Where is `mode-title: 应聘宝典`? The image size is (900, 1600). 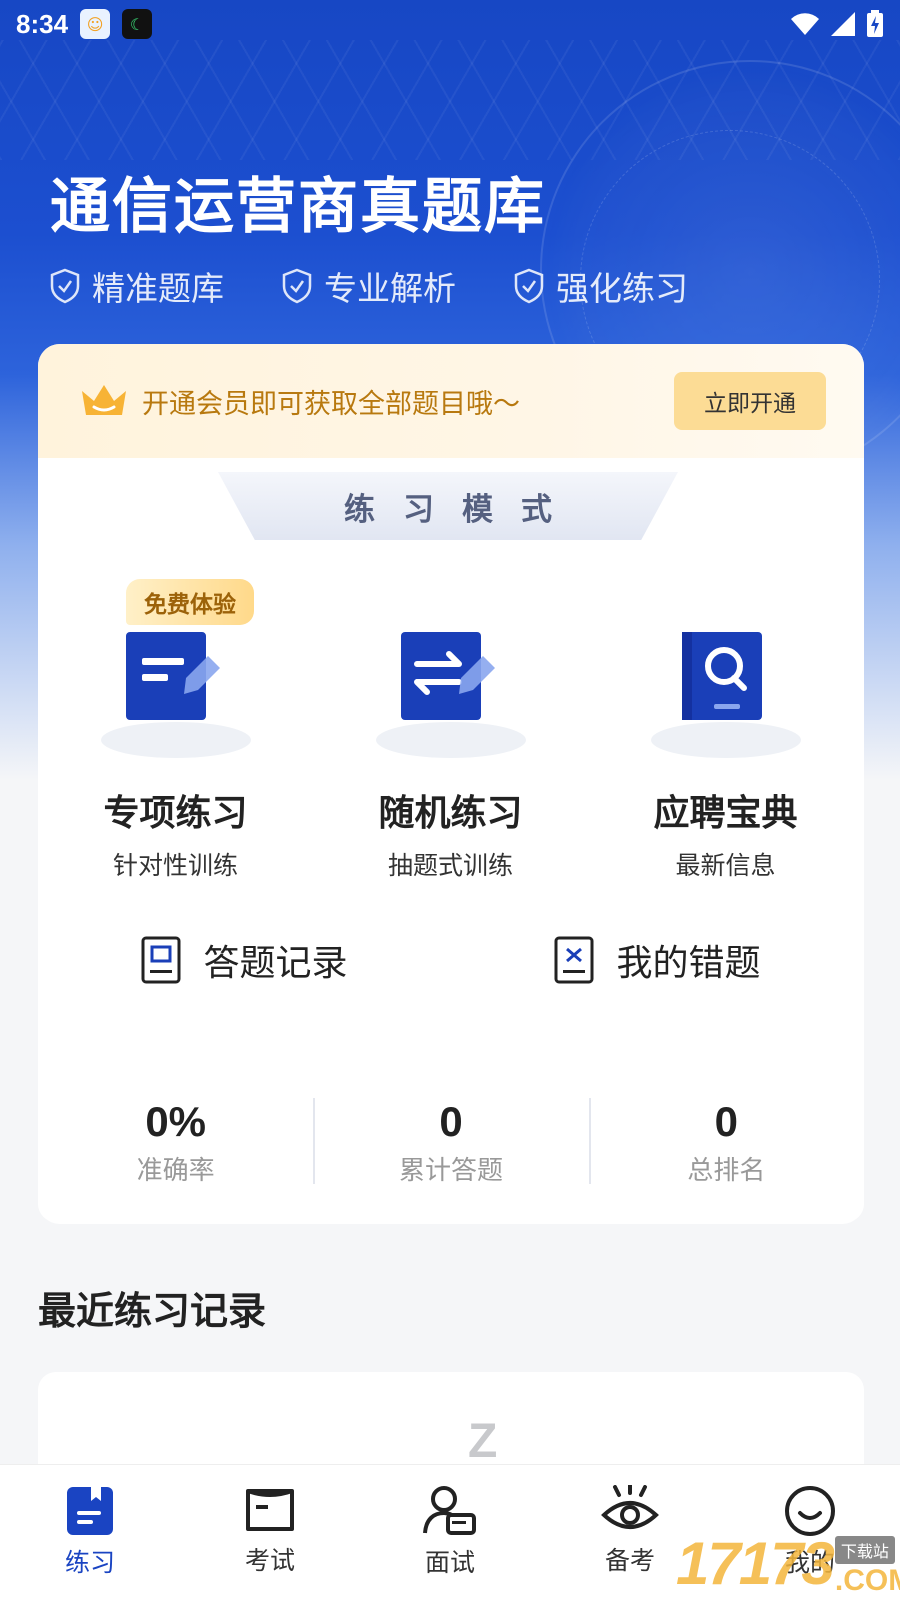
mode-title: 应聘宝典 is located at coordinates (725, 813).